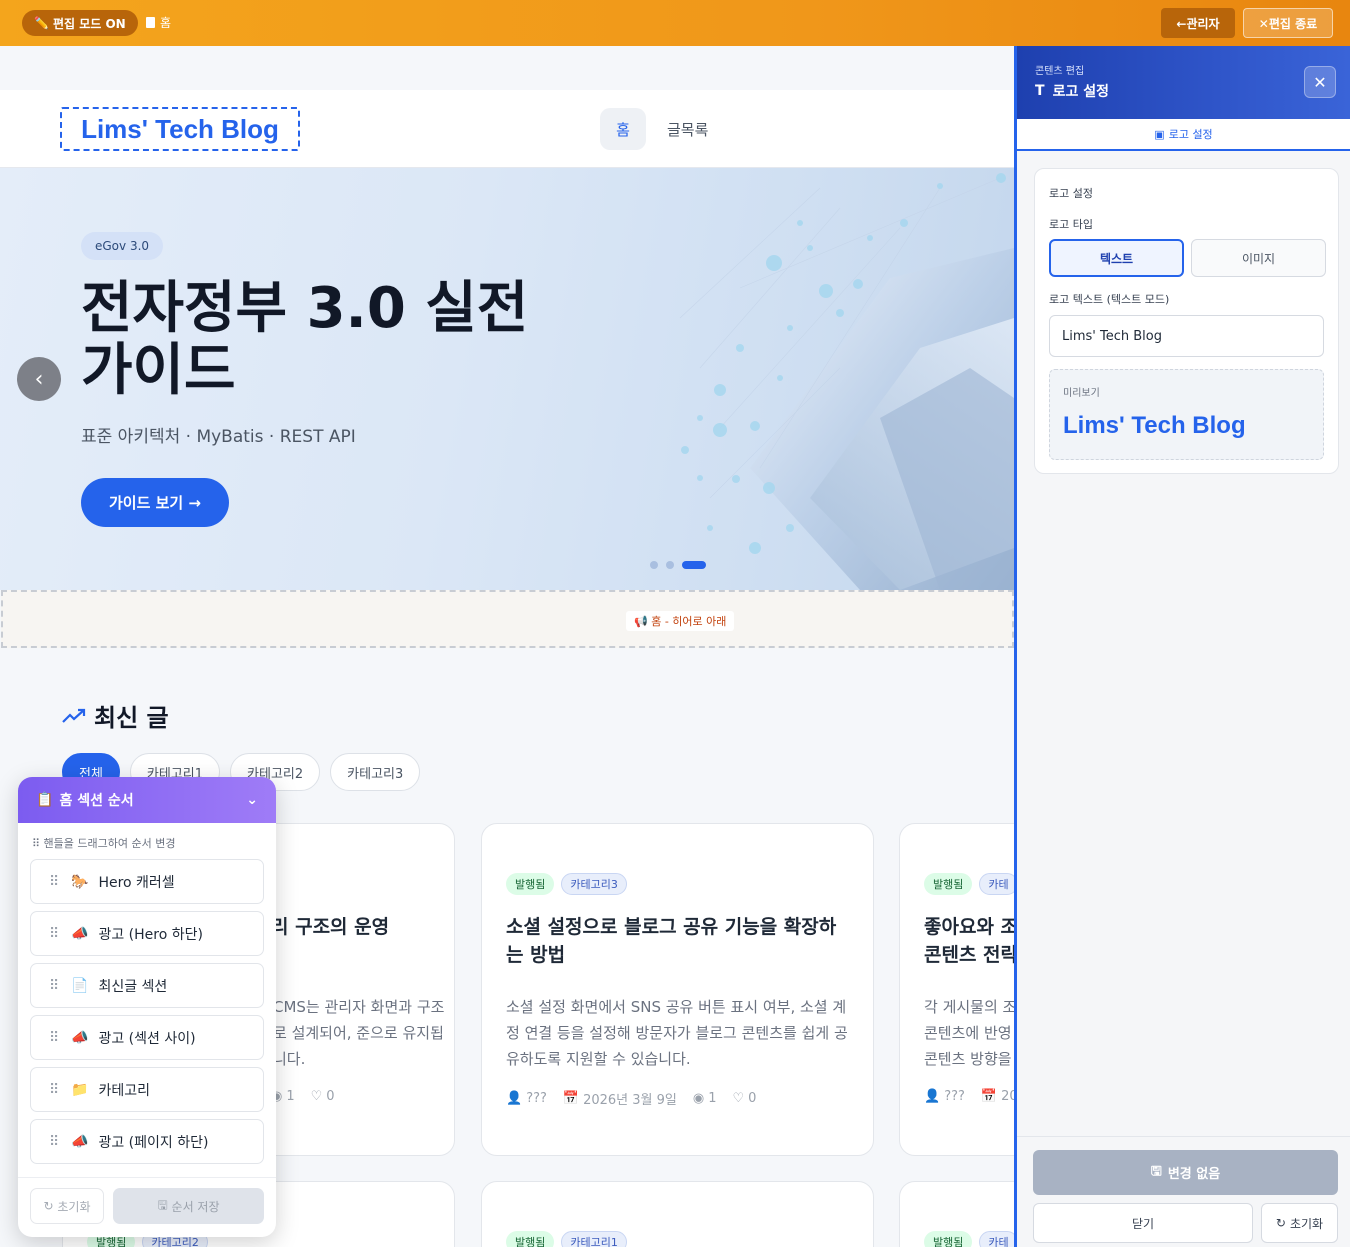 The image size is (1350, 1247). Describe the element at coordinates (158, 22) in the screenshot. I see `breadcrumb: 홈` at that location.